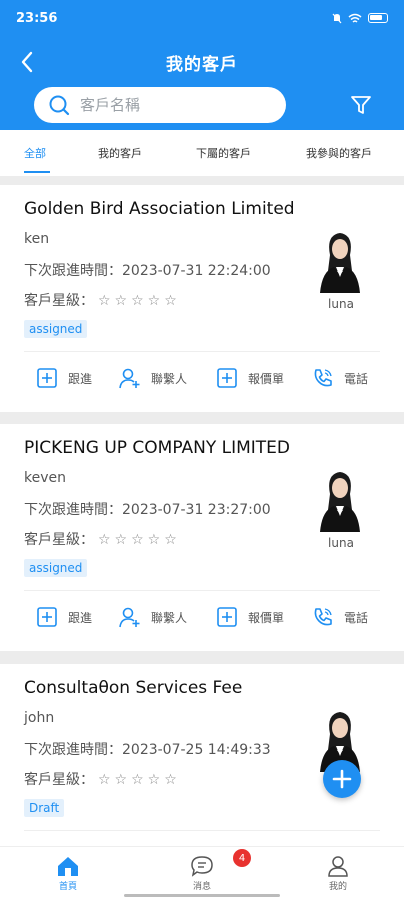 The width and height of the screenshot is (404, 900). What do you see at coordinates (378, 18) in the screenshot?
I see `battery-icon` at bounding box center [378, 18].